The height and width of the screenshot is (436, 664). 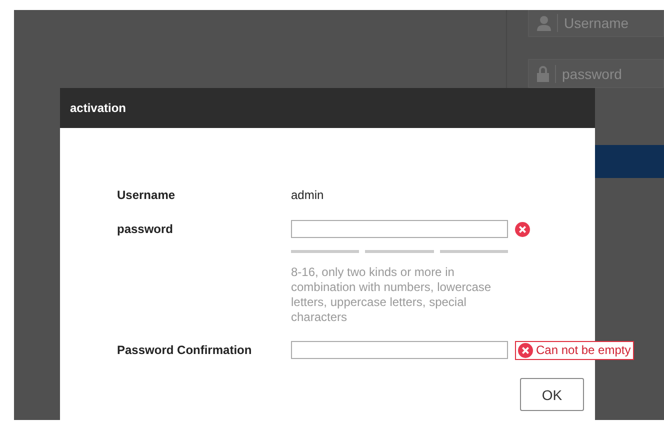 I want to click on confirmation-field, so click(x=399, y=350).